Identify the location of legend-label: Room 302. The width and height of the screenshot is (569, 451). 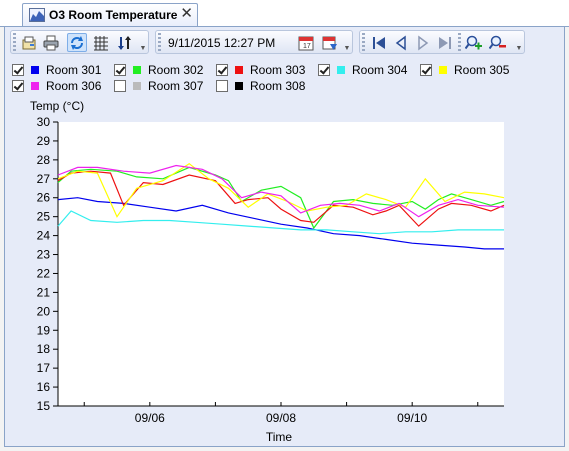
(176, 70).